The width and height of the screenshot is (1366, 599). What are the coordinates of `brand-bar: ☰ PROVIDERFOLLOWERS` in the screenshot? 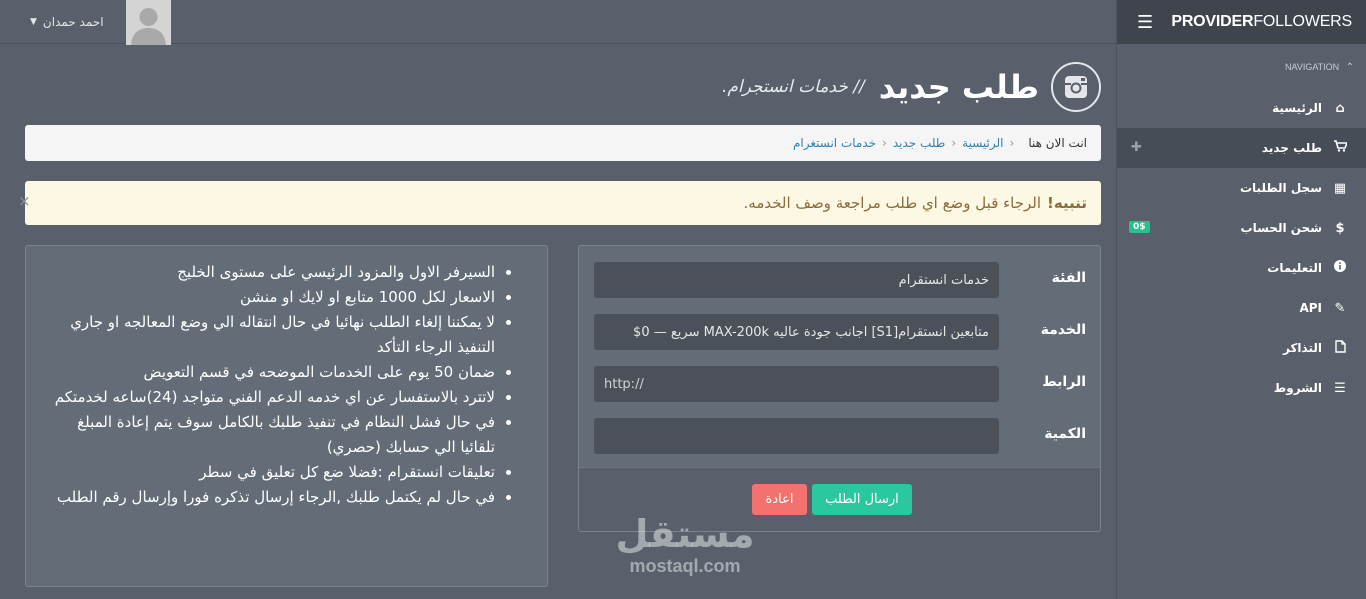 It's located at (1241, 22).